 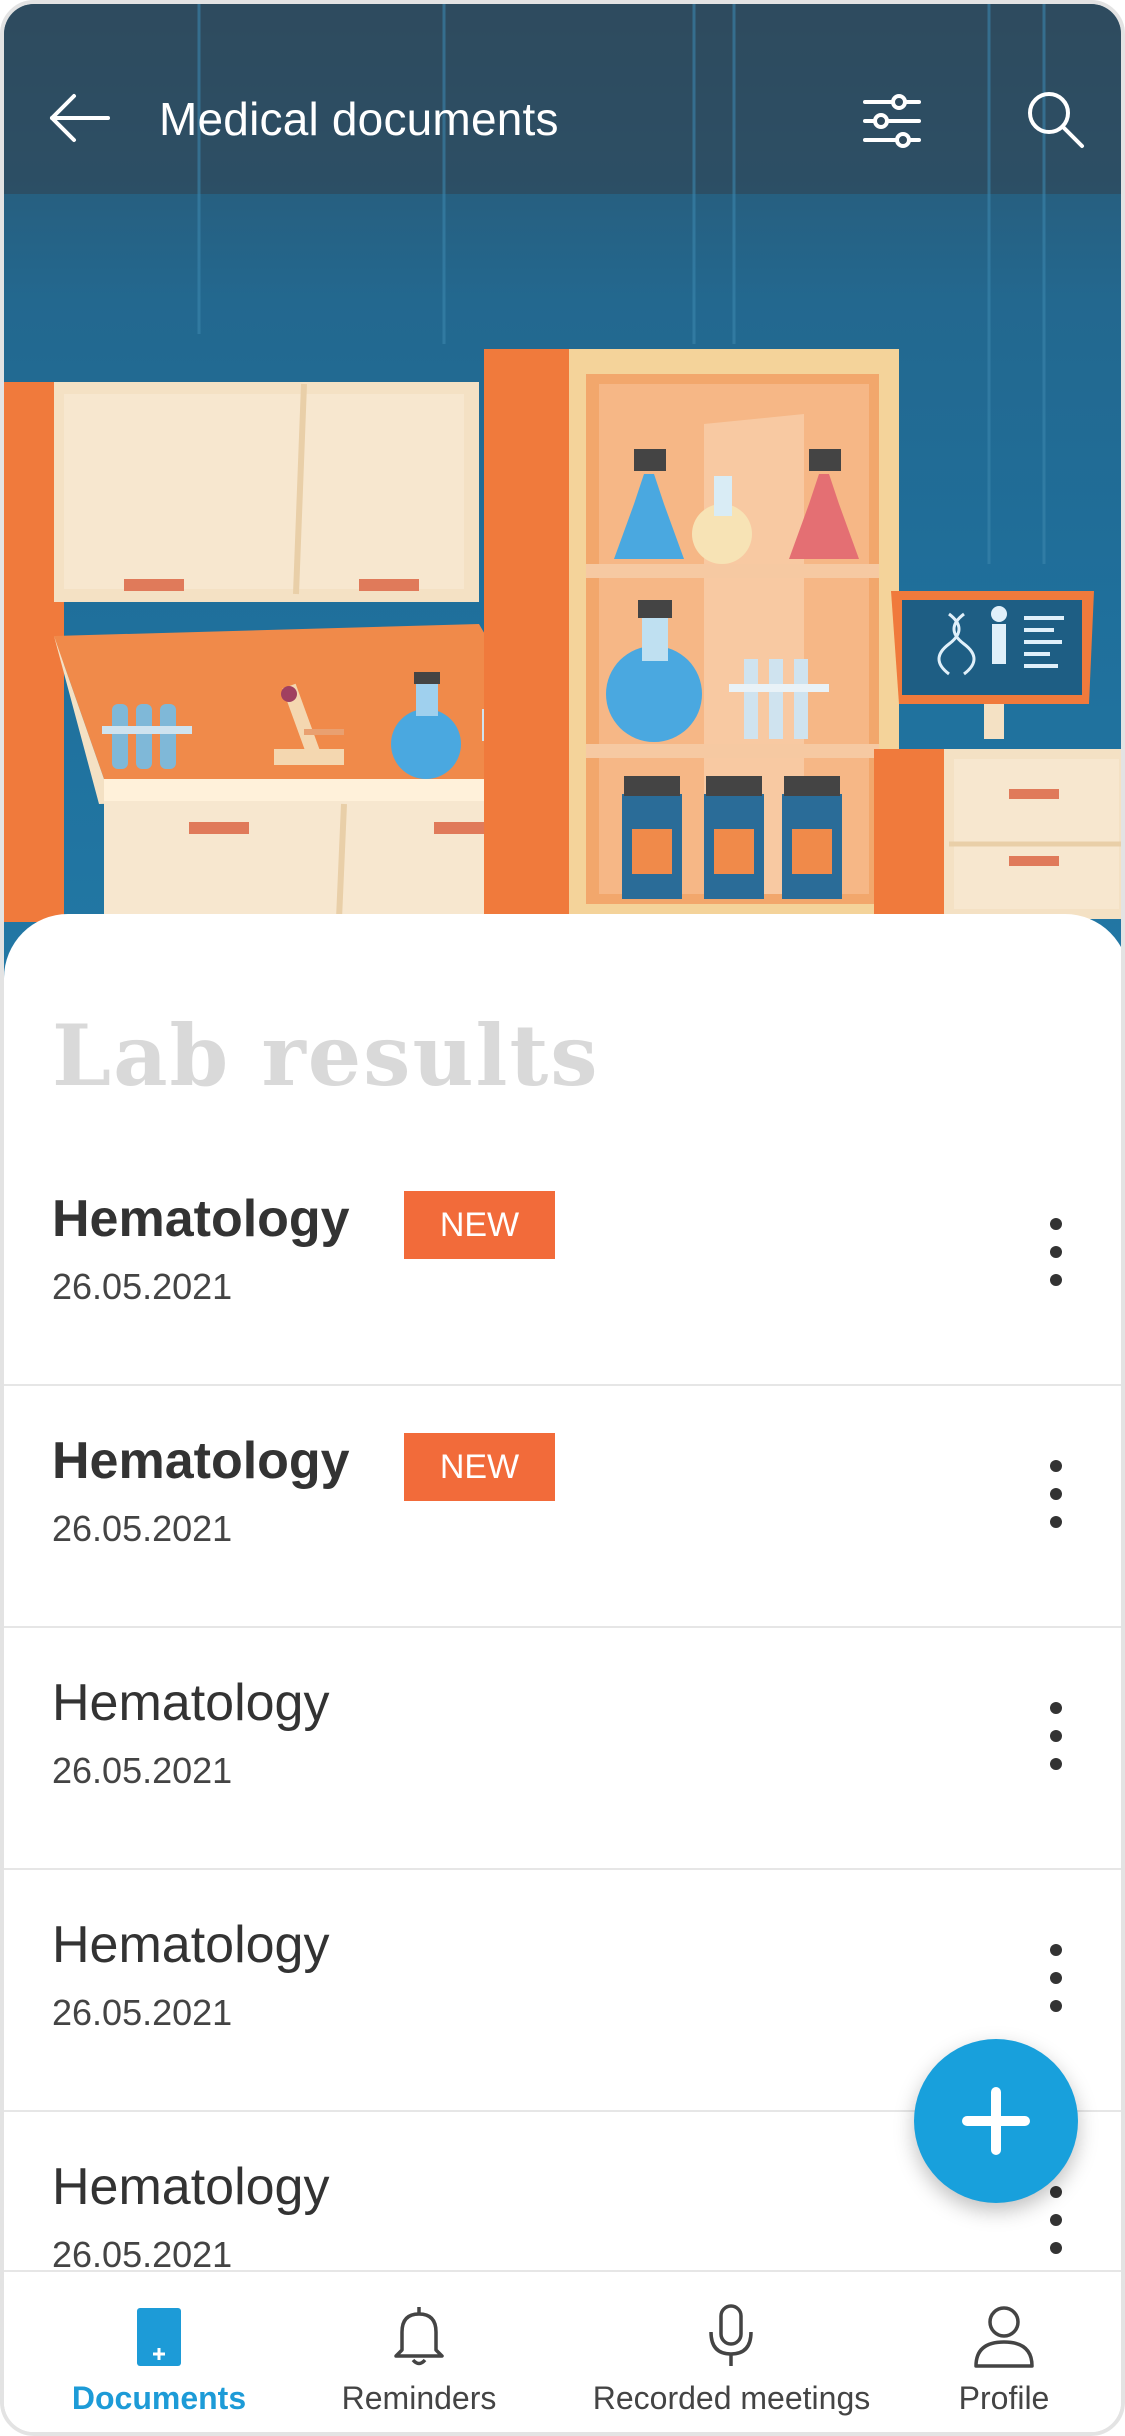 I want to click on search-icon, so click(x=1056, y=120).